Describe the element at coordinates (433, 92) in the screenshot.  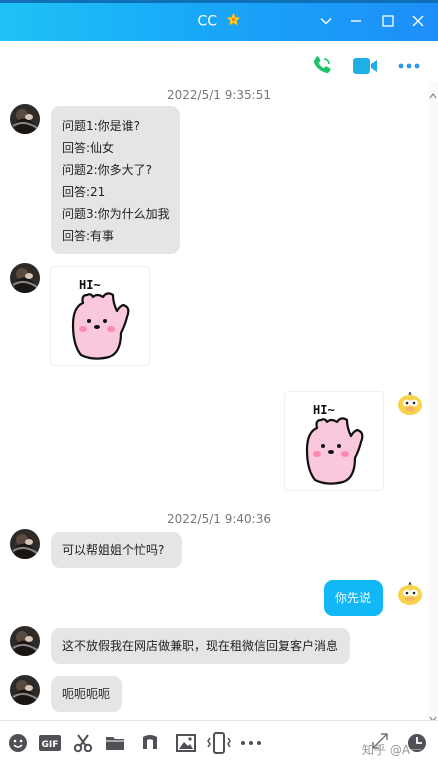
I see `scroll-up-arrow-icon` at that location.